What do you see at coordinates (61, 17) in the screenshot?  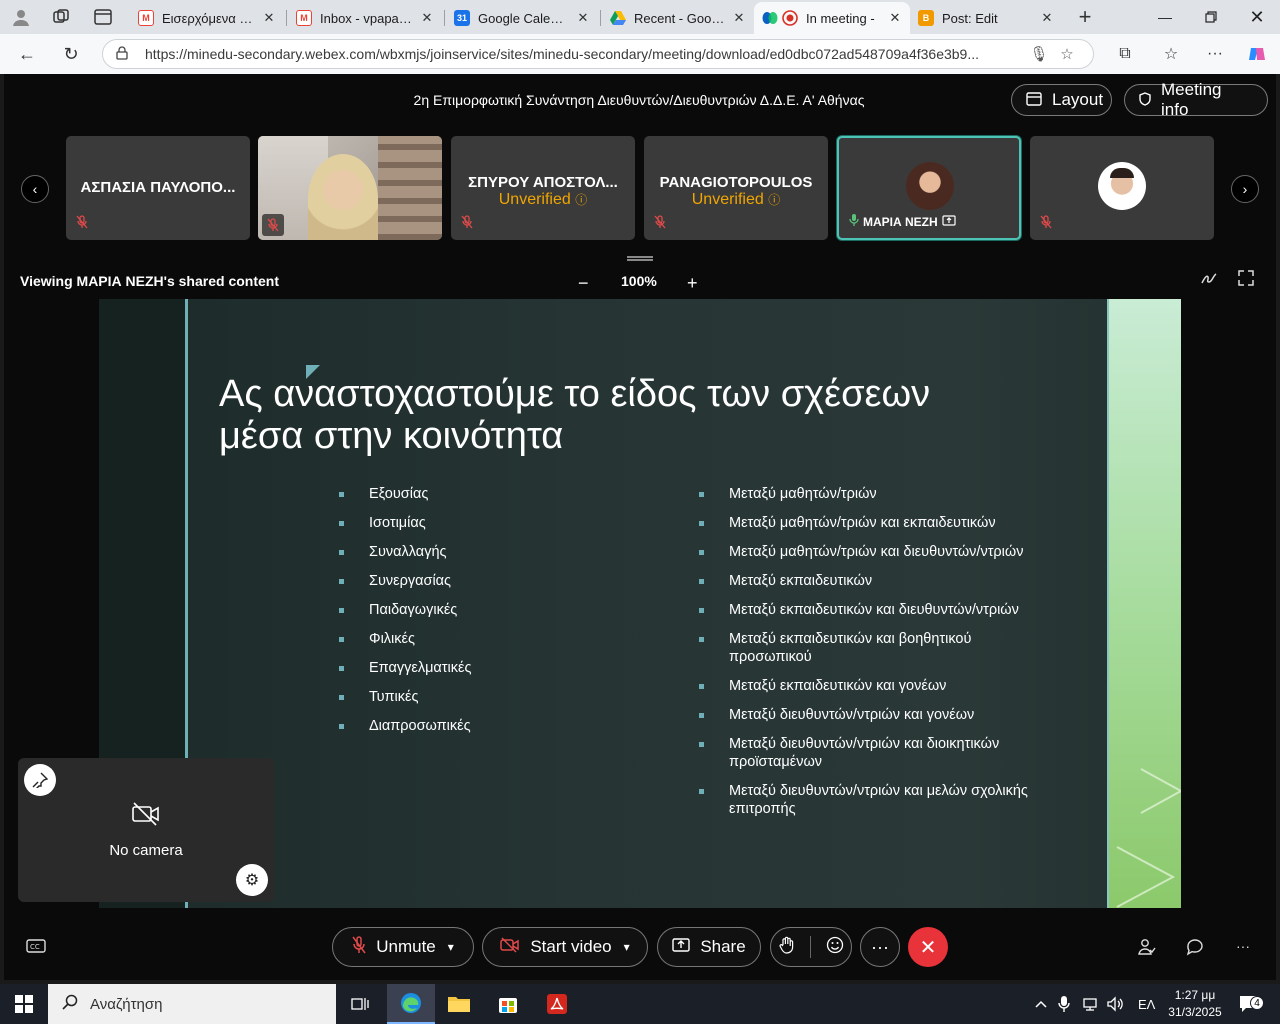 I see `workspaces-icon` at bounding box center [61, 17].